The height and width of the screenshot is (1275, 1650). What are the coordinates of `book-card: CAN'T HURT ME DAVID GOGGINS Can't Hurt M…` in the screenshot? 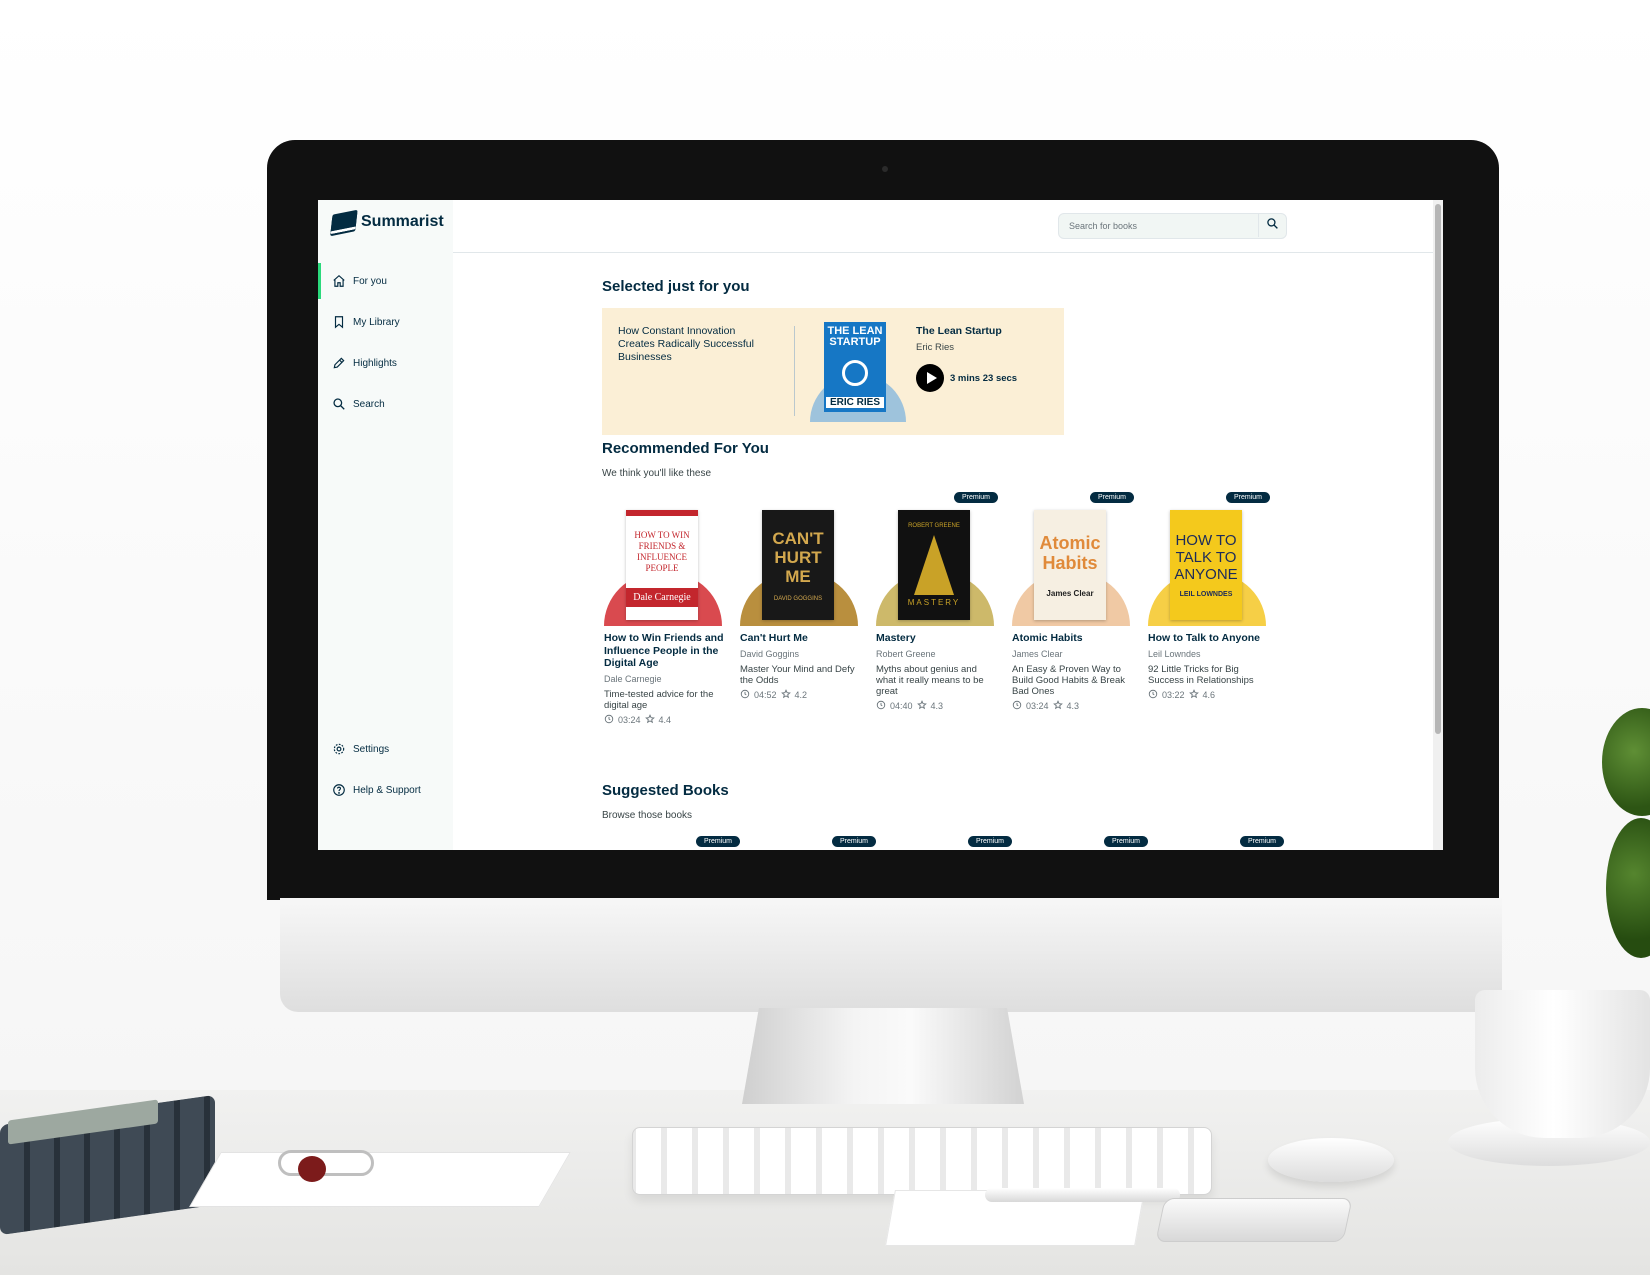 It's located at (800, 605).